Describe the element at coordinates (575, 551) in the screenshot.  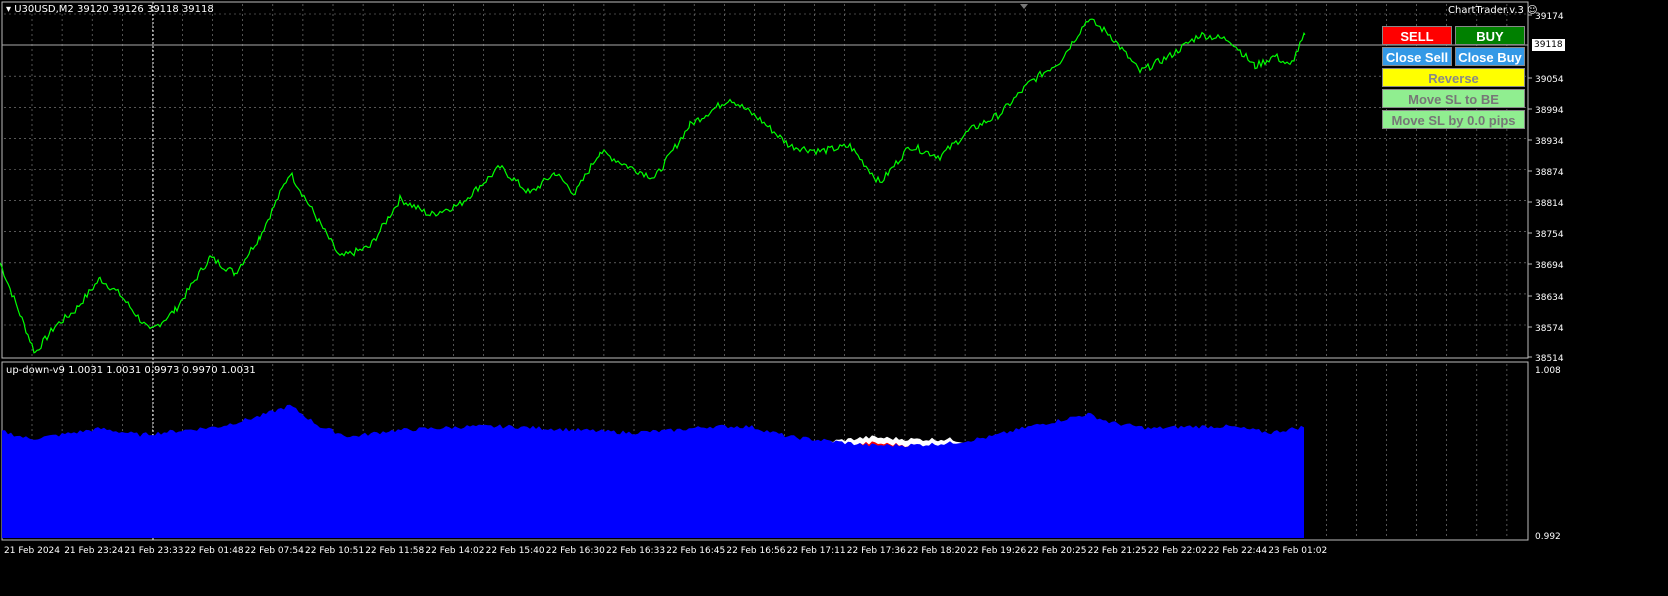
I see `time-tick-label: 22 Feb 16:30` at that location.